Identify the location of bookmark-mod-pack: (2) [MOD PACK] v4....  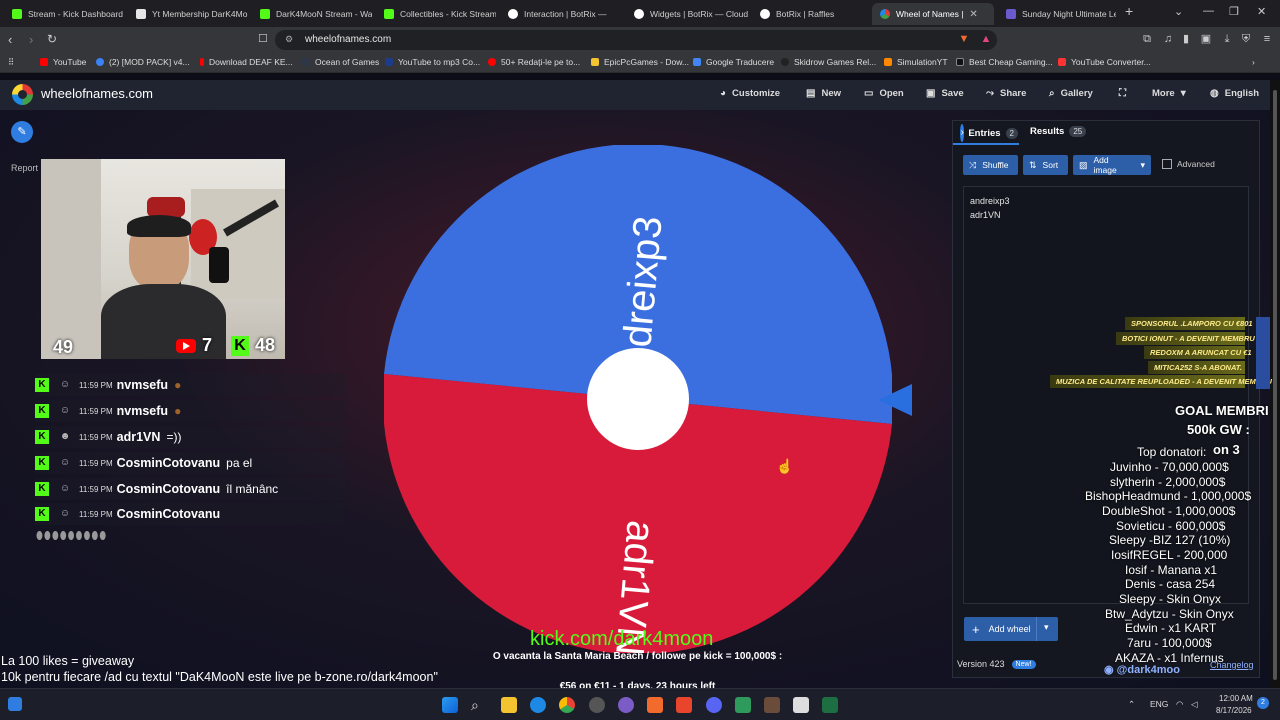
(143, 62).